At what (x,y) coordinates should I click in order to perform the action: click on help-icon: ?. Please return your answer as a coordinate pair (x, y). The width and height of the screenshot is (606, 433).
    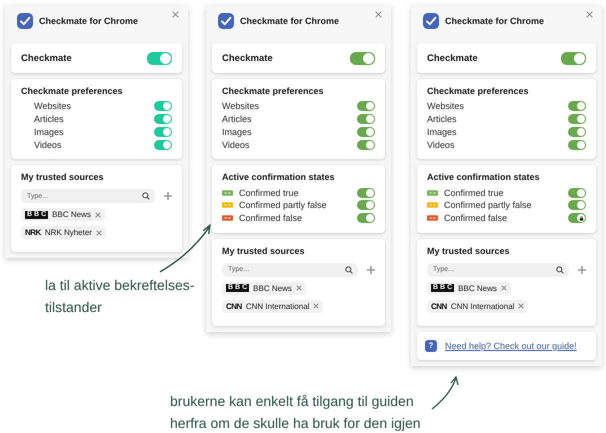
    Looking at the image, I should click on (431, 346).